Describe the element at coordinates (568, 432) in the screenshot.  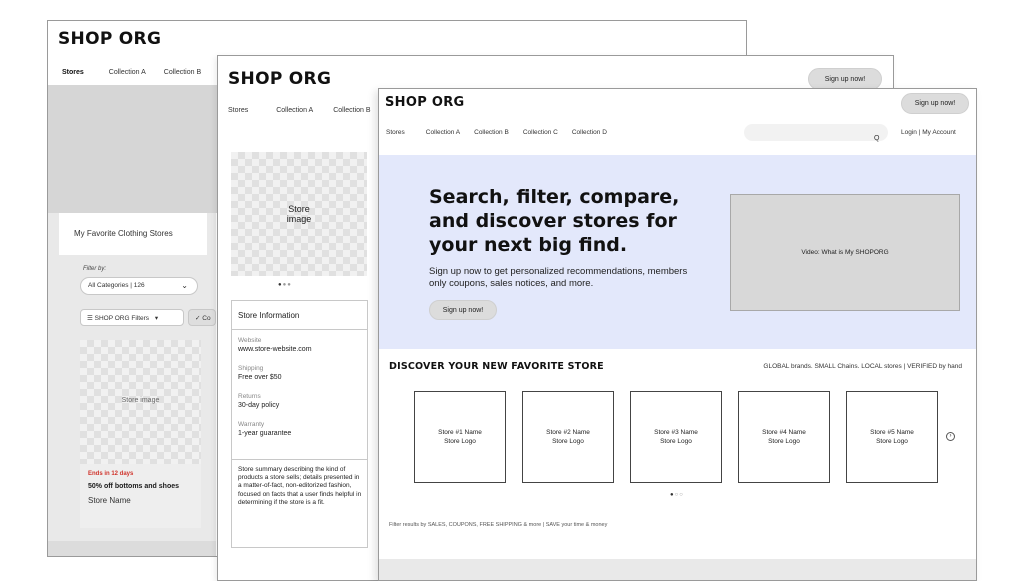
I see `store-card-name: Store #2 Name` at that location.